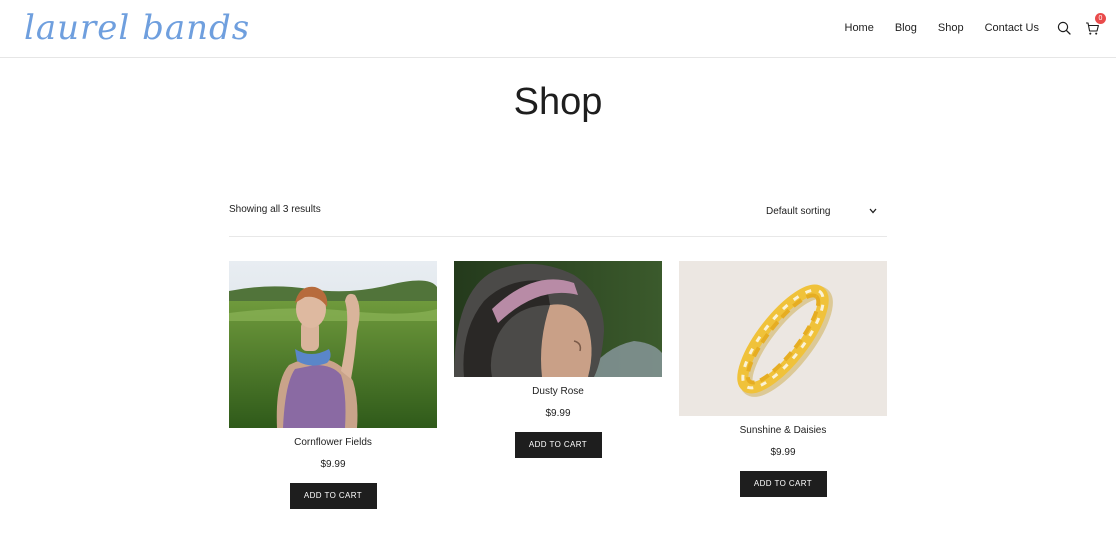 The image size is (1116, 535). I want to click on product-image-dusty-rose, so click(558, 319).